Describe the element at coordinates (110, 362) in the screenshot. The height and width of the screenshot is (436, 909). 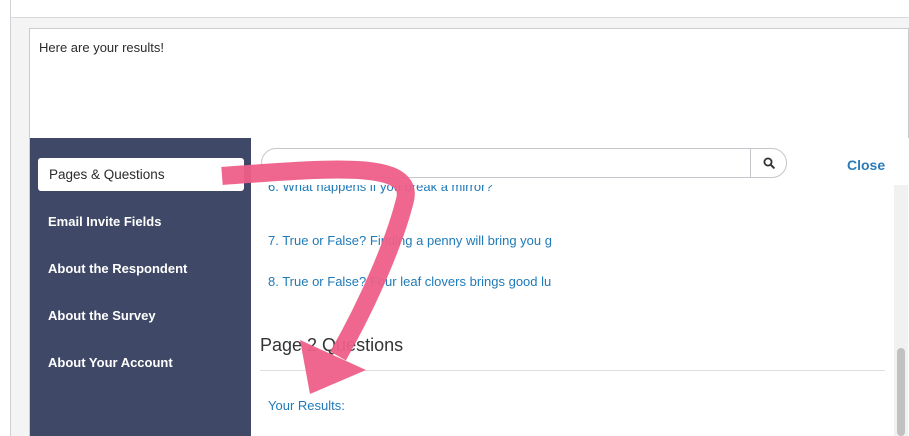
I see `sidebar-item-about-account: About Your Account` at that location.